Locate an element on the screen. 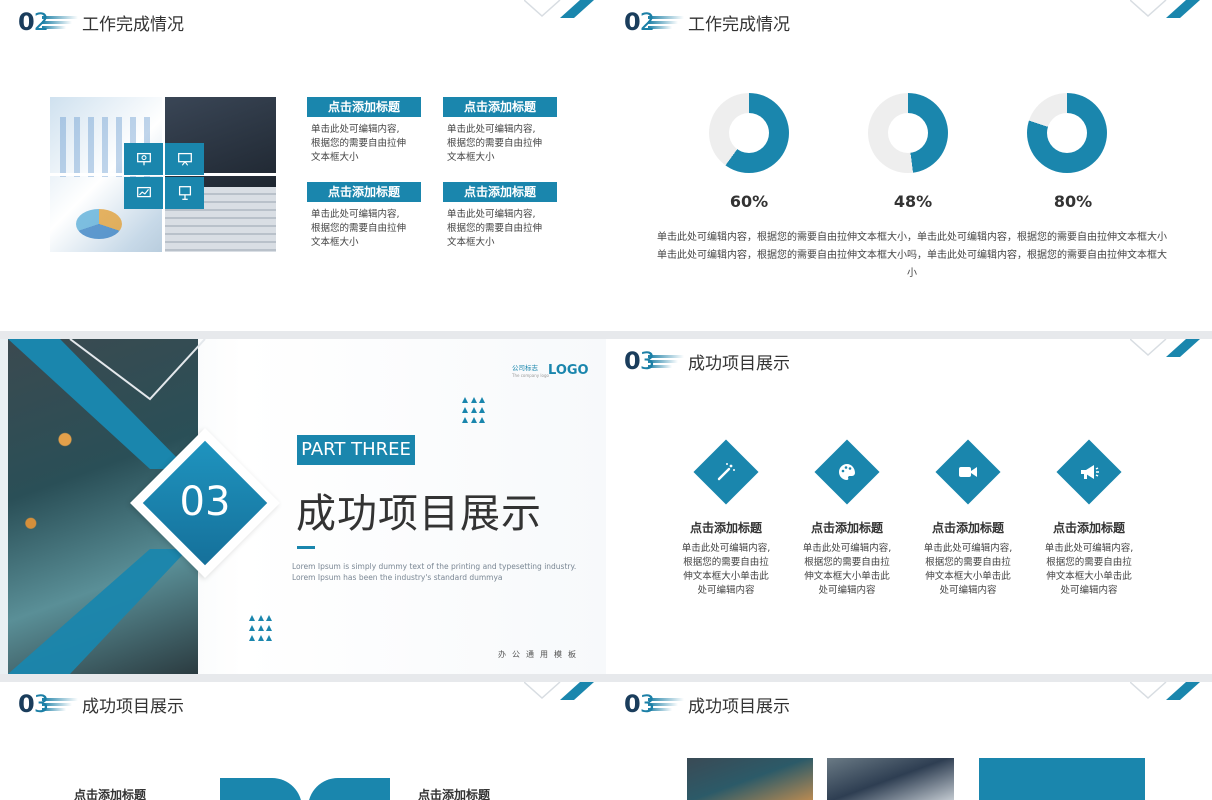  palette-icon is located at coordinates (847, 472).